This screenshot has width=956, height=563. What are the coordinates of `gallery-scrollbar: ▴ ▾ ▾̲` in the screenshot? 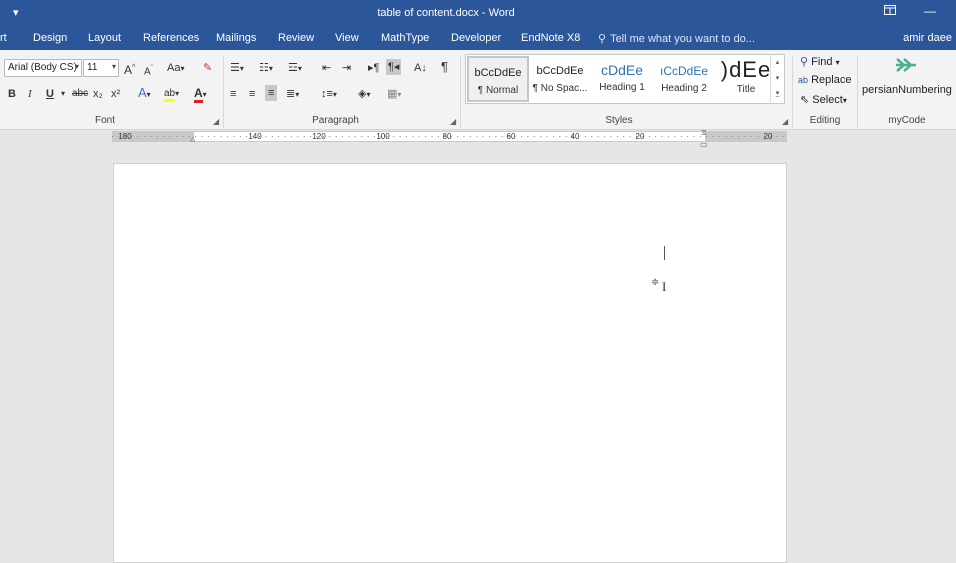 It's located at (777, 79).